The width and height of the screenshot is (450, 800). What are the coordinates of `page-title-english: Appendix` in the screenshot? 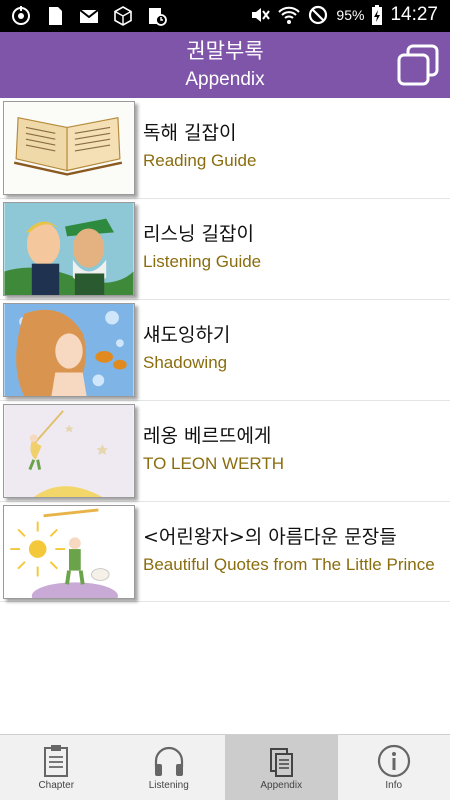 It's located at (225, 79).